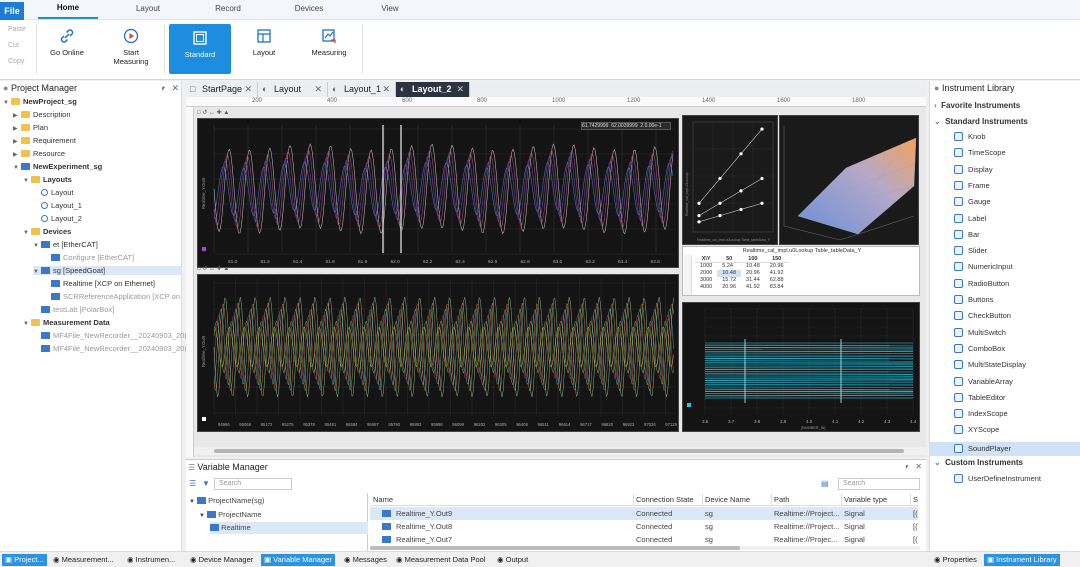 Image resolution: width=1080 pixels, height=567 pixels. Describe the element at coordinates (13, 45) in the screenshot. I see `cut-button: Cut` at that location.